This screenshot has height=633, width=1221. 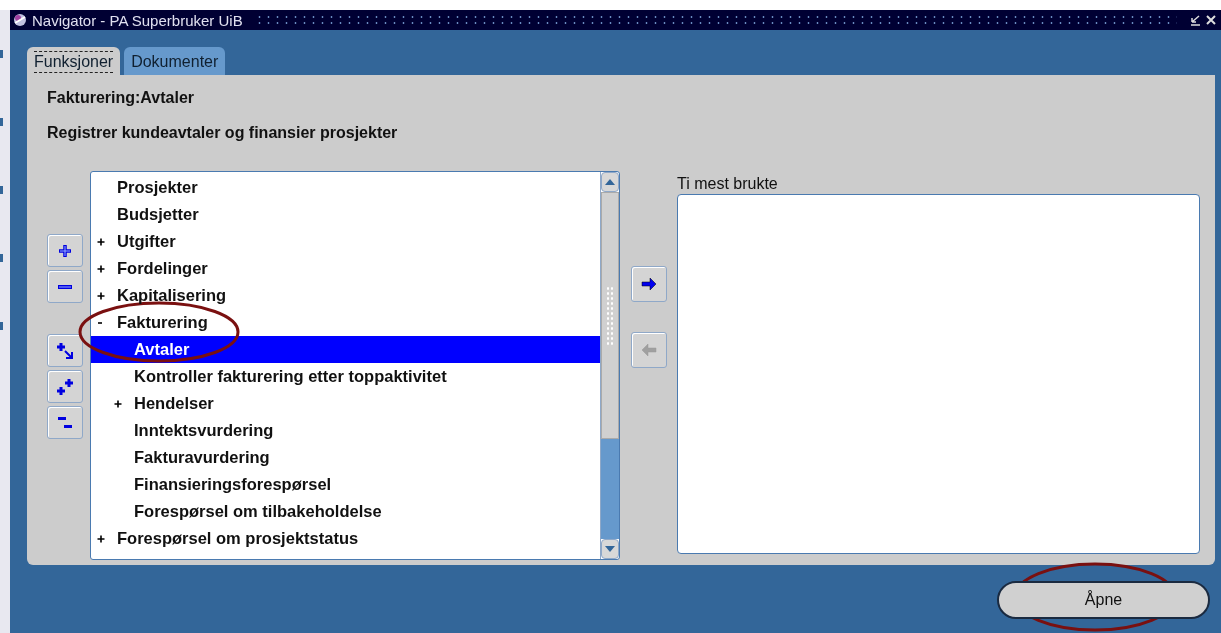 What do you see at coordinates (345, 484) in the screenshot?
I see `tree-item: Finansieringsforespørsel` at bounding box center [345, 484].